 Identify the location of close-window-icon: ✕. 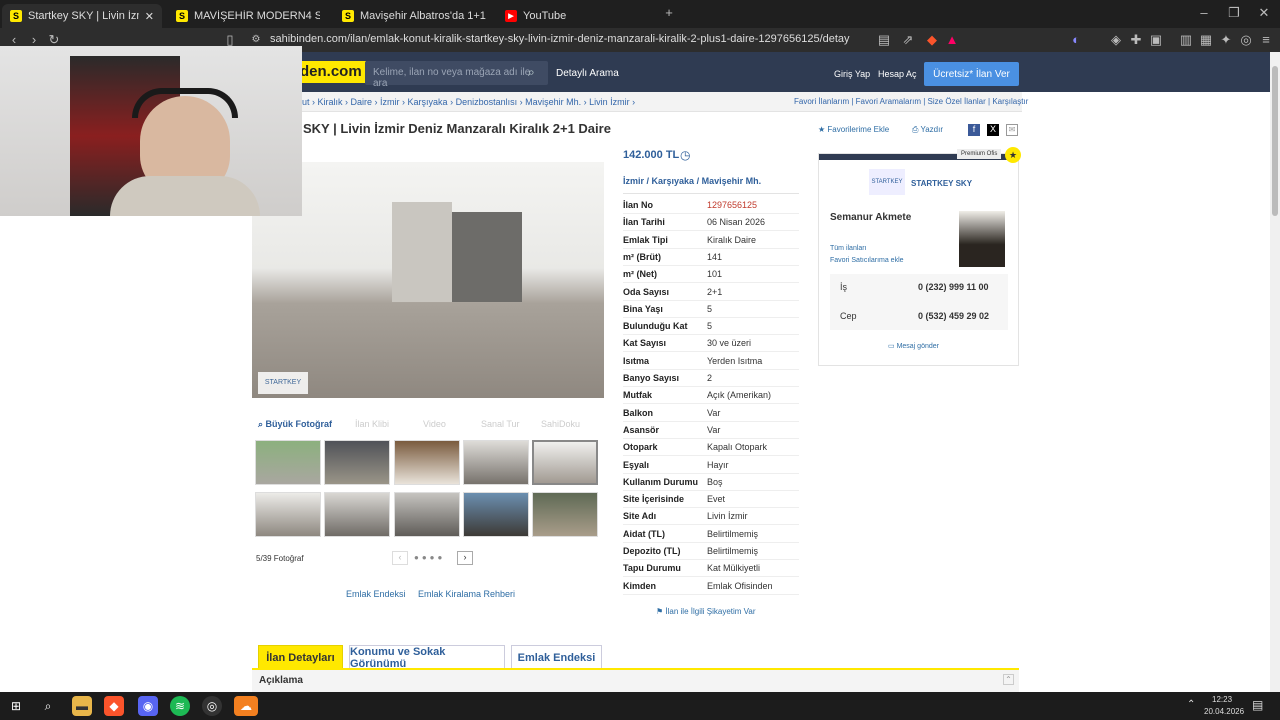
(1264, 13).